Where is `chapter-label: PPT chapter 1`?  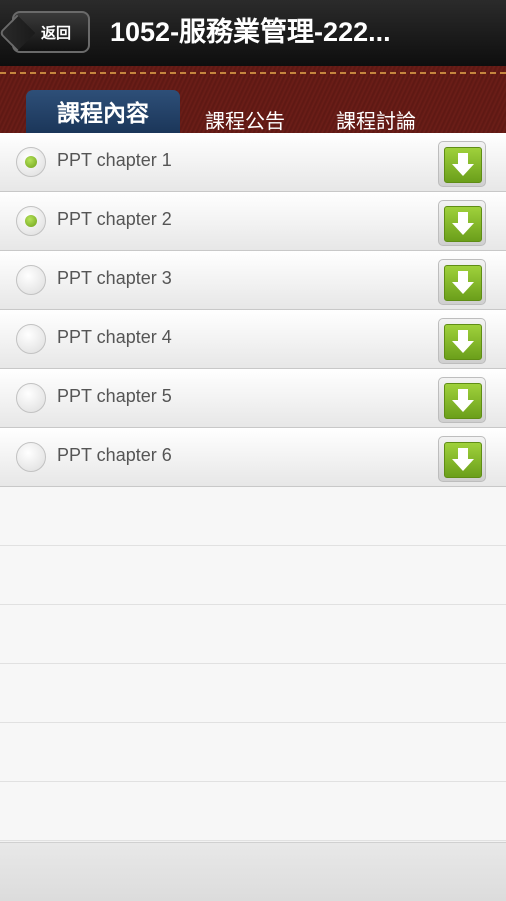 chapter-label: PPT chapter 1 is located at coordinates (114, 160).